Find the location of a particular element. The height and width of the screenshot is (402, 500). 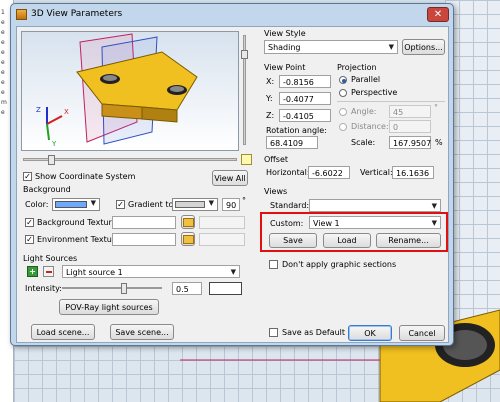

perspective-label: Perspective is located at coordinates (374, 92).